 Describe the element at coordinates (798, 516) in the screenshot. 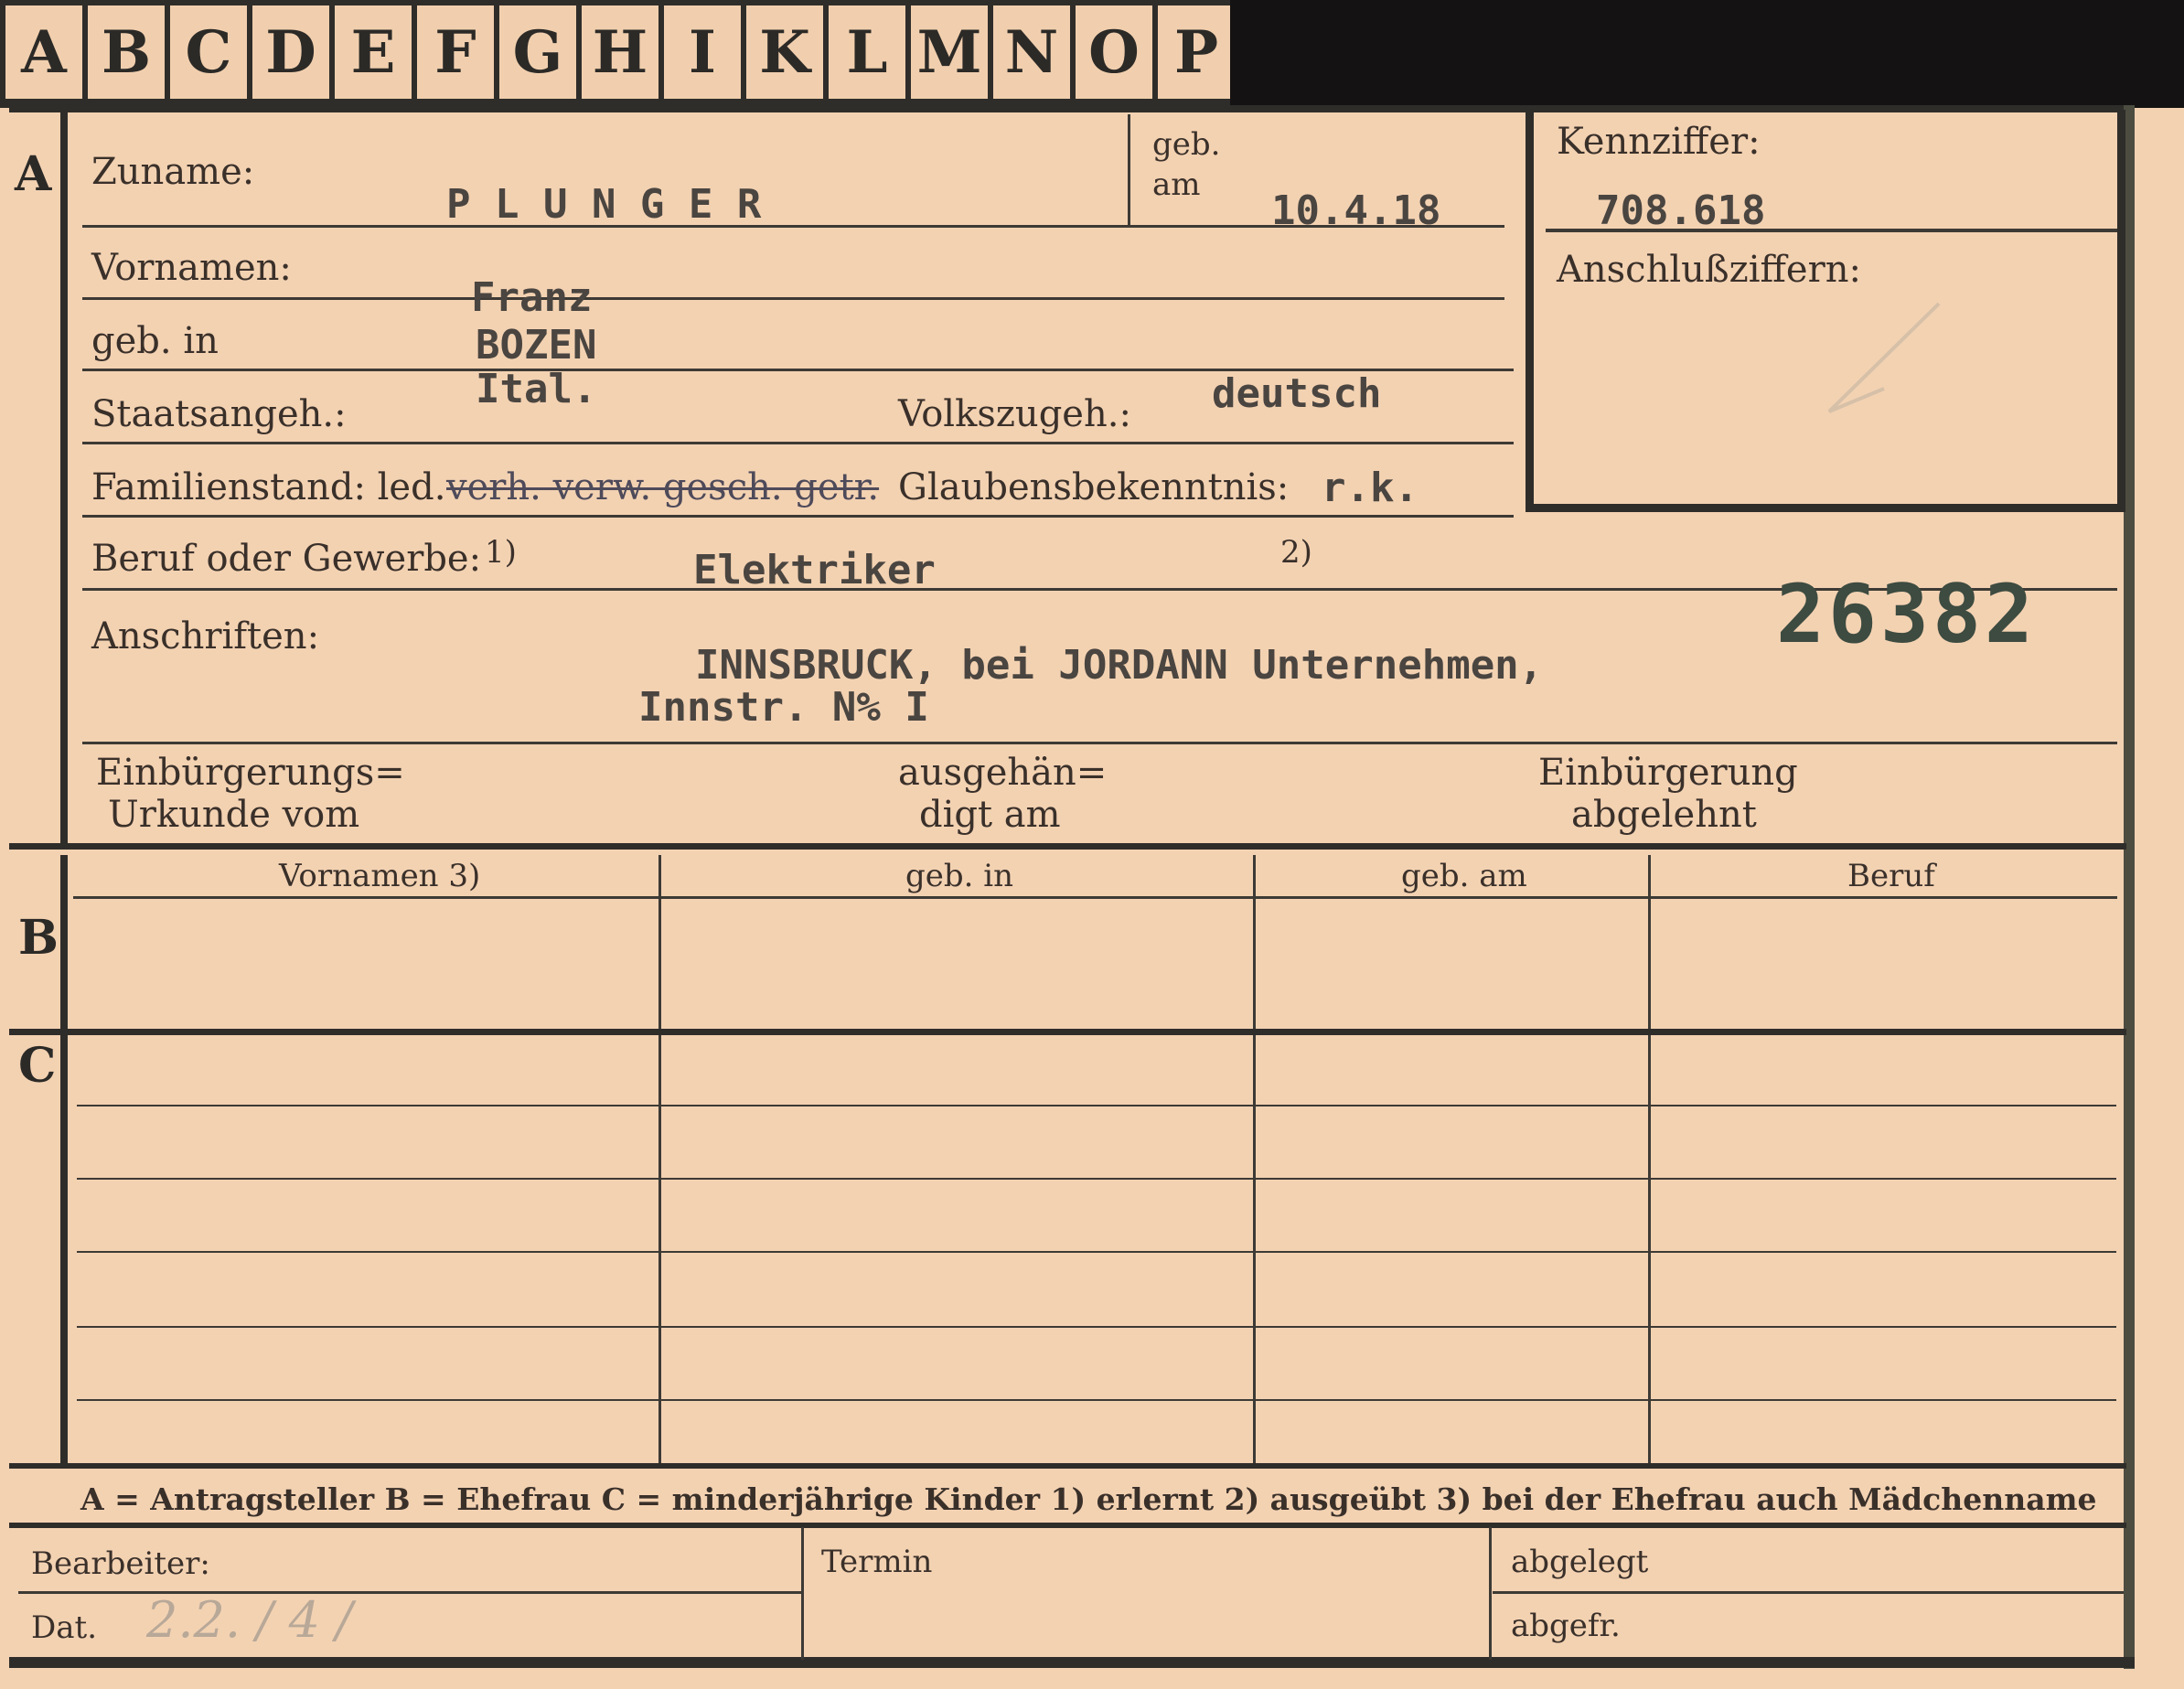

I see `row-line-familie` at that location.